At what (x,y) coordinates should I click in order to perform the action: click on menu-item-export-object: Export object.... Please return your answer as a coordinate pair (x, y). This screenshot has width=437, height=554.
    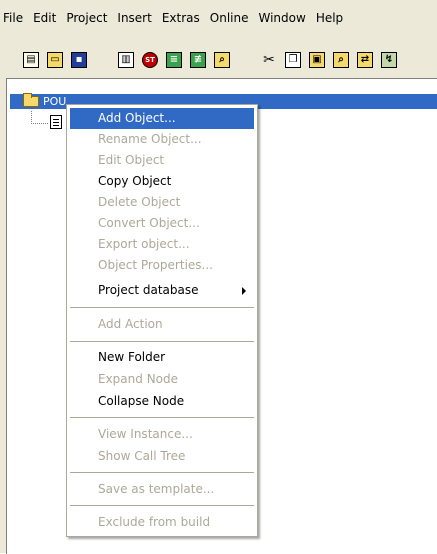
    Looking at the image, I should click on (144, 244).